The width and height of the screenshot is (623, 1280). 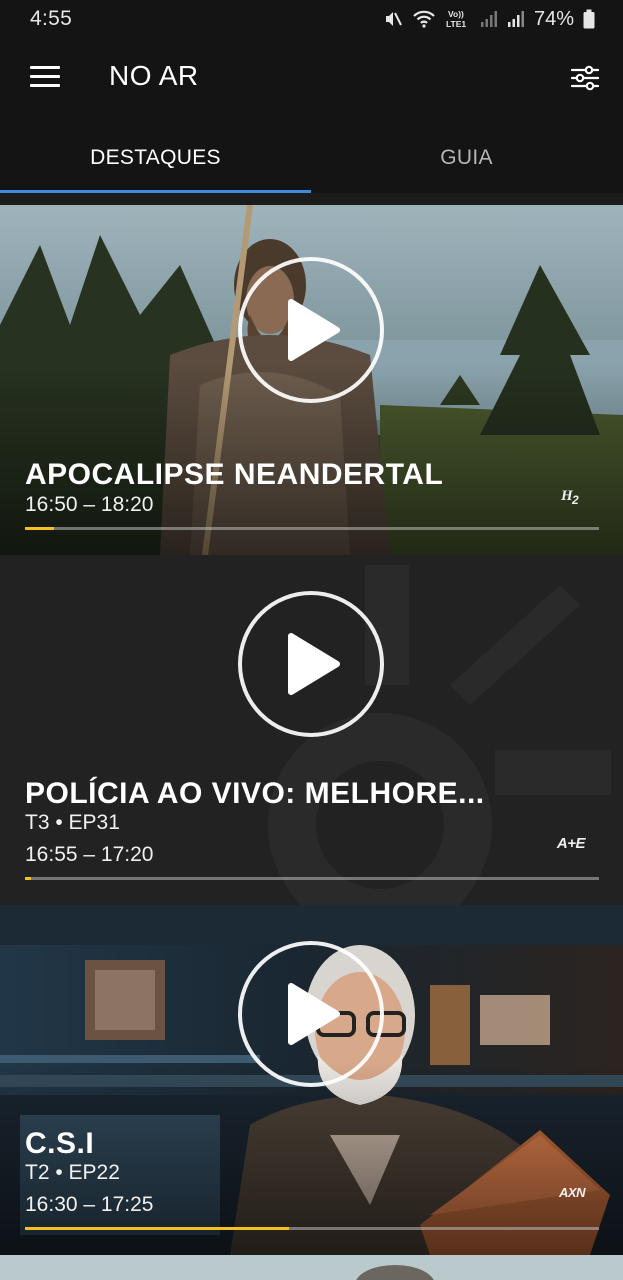 I want to click on program-time: 16:30 – 17:25, so click(x=89, y=1204).